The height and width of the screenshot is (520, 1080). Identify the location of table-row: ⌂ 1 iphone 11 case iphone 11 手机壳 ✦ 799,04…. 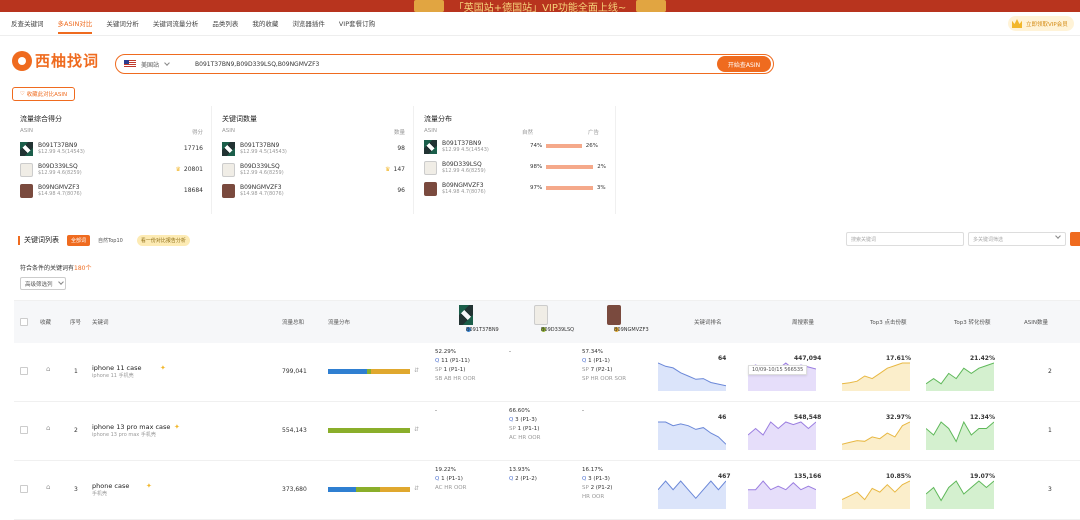
(547, 372).